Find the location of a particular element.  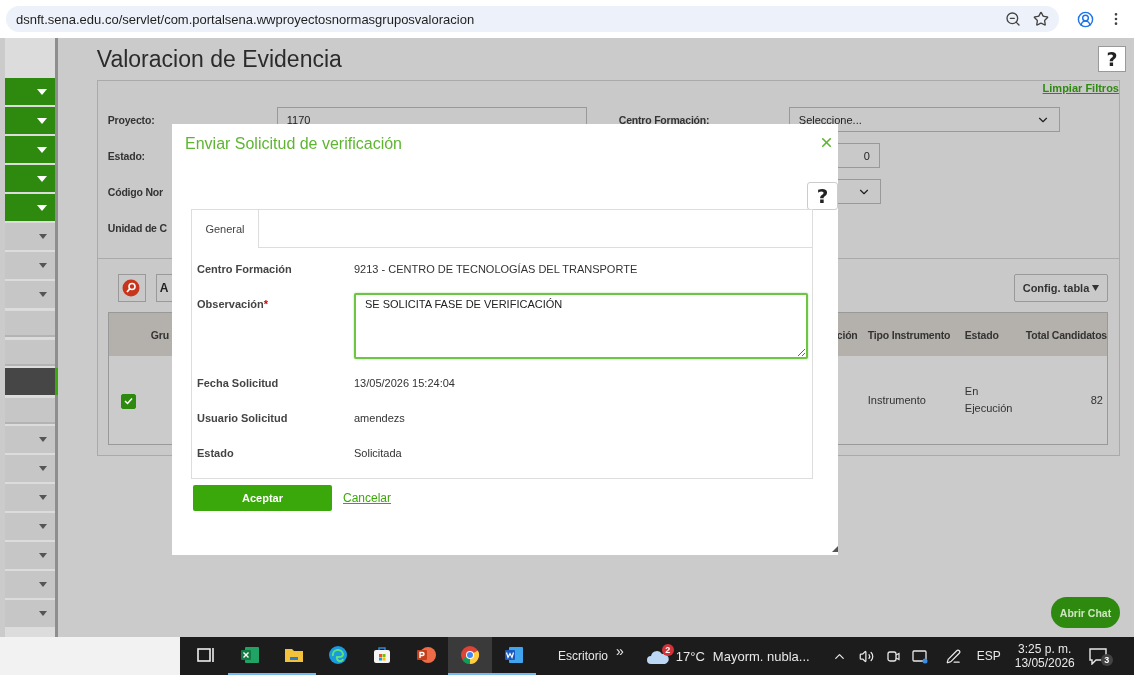

filter-label: Estado: is located at coordinates (126, 155).